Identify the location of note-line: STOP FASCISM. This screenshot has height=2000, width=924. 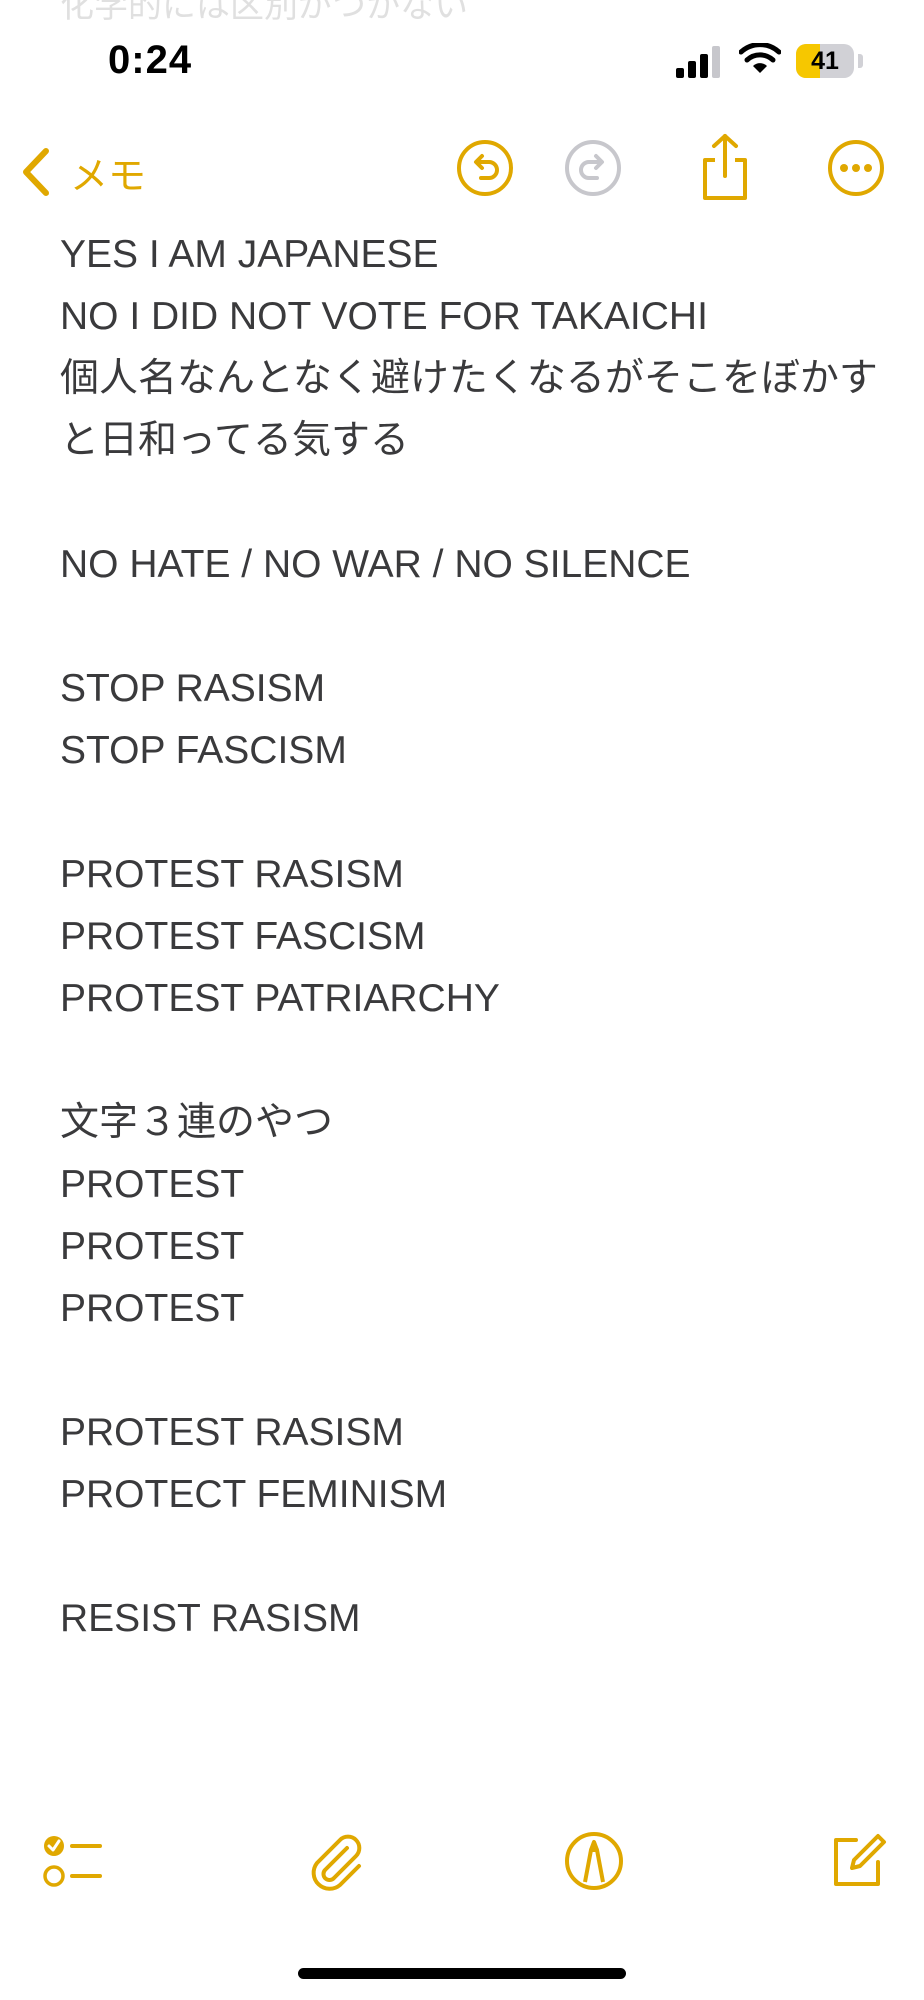
(203, 750).